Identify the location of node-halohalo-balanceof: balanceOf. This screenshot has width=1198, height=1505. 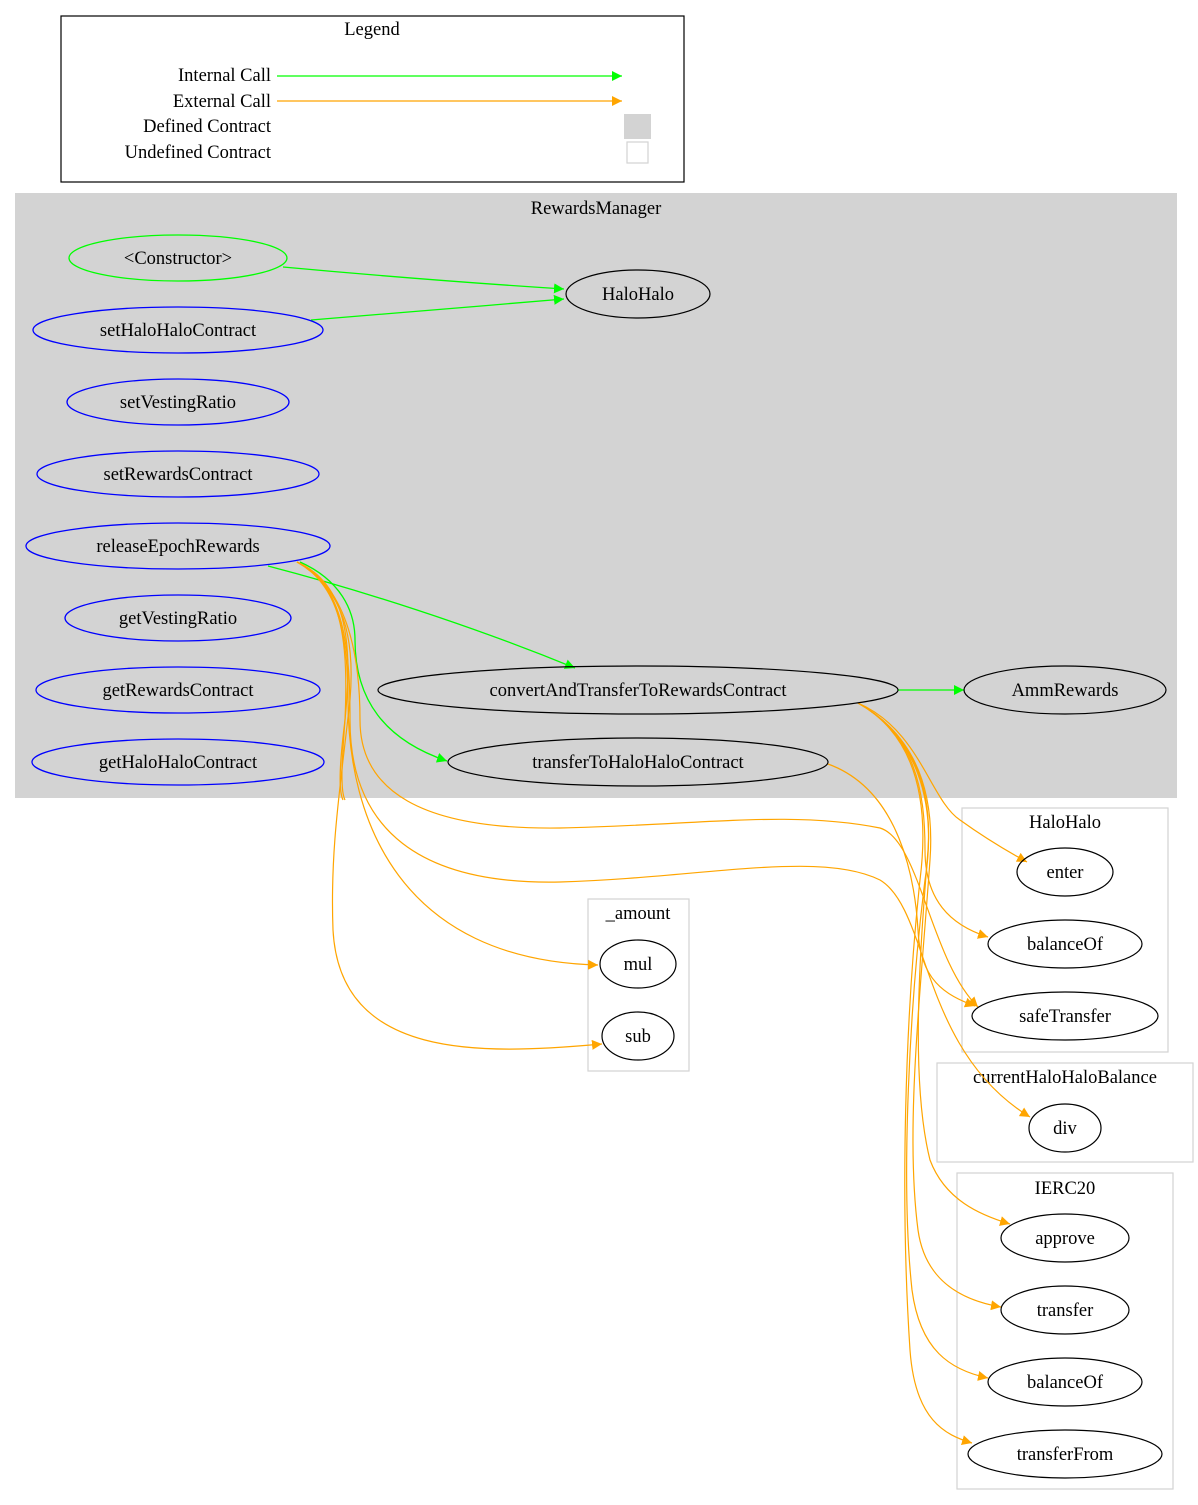
(1065, 944).